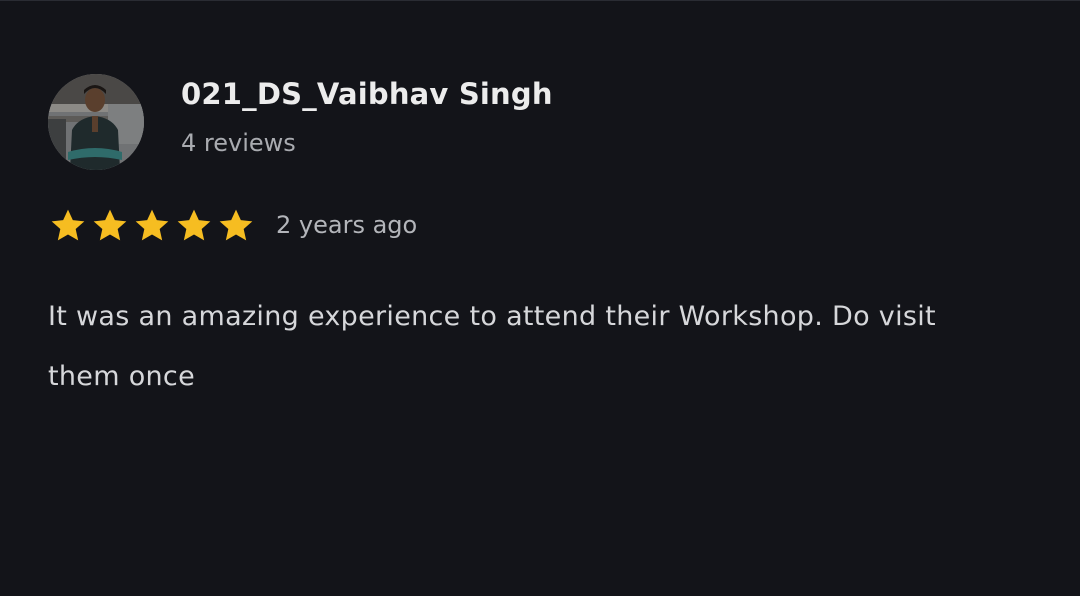 The height and width of the screenshot is (596, 1080). Describe the element at coordinates (238, 143) in the screenshot. I see `author-review-count: 4 reviews` at that location.